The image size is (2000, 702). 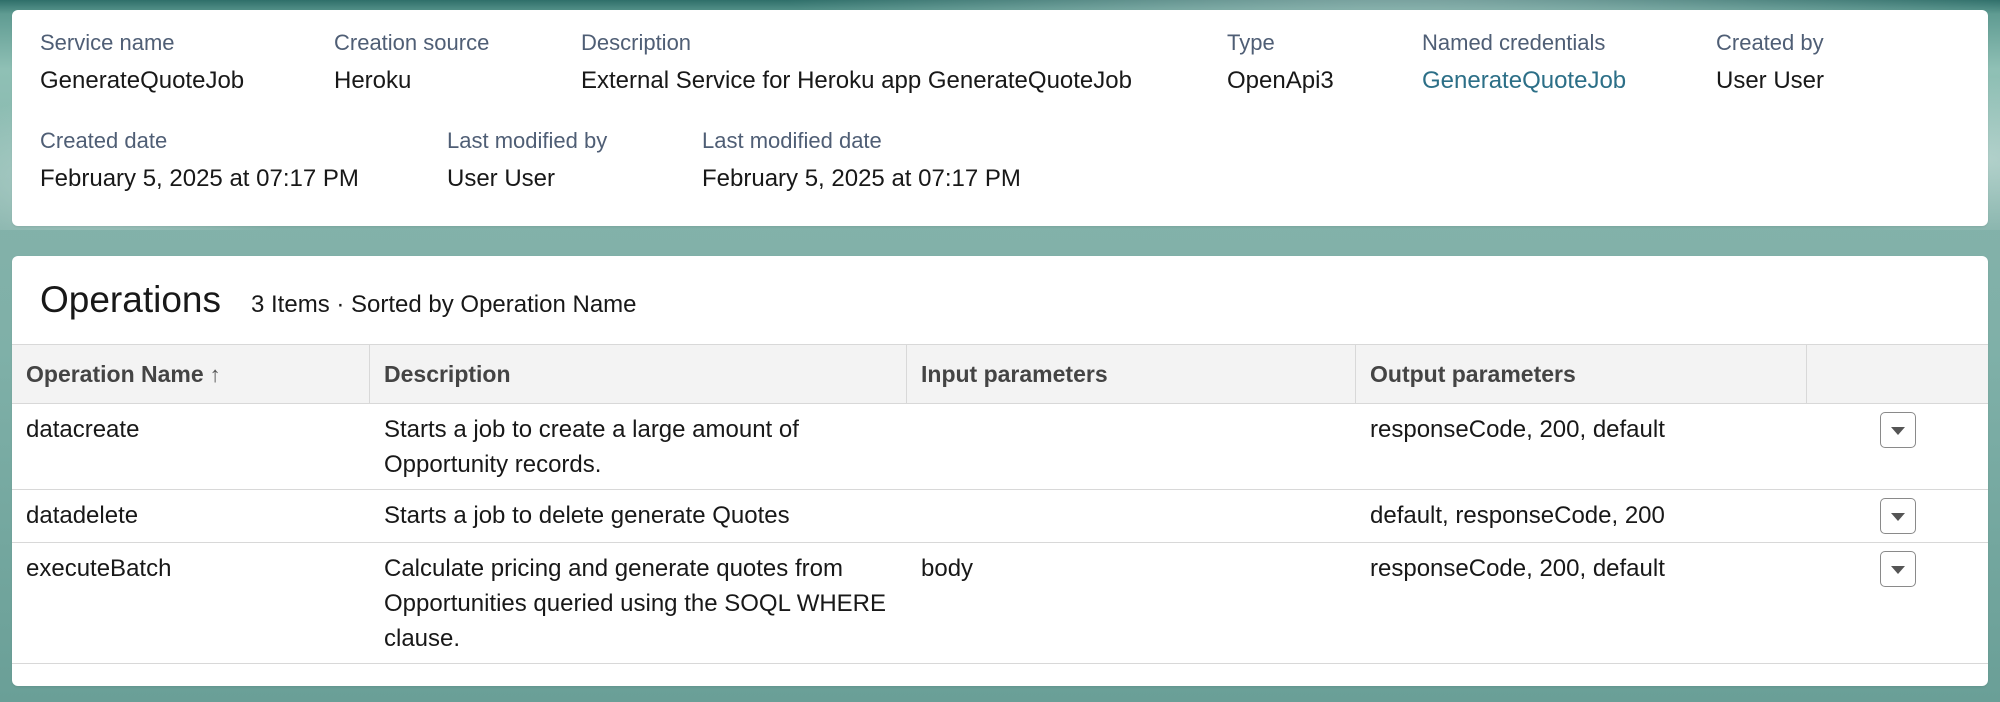 What do you see at coordinates (587, 515) in the screenshot?
I see `cell-description: Starts a job to delete generate Quotes` at bounding box center [587, 515].